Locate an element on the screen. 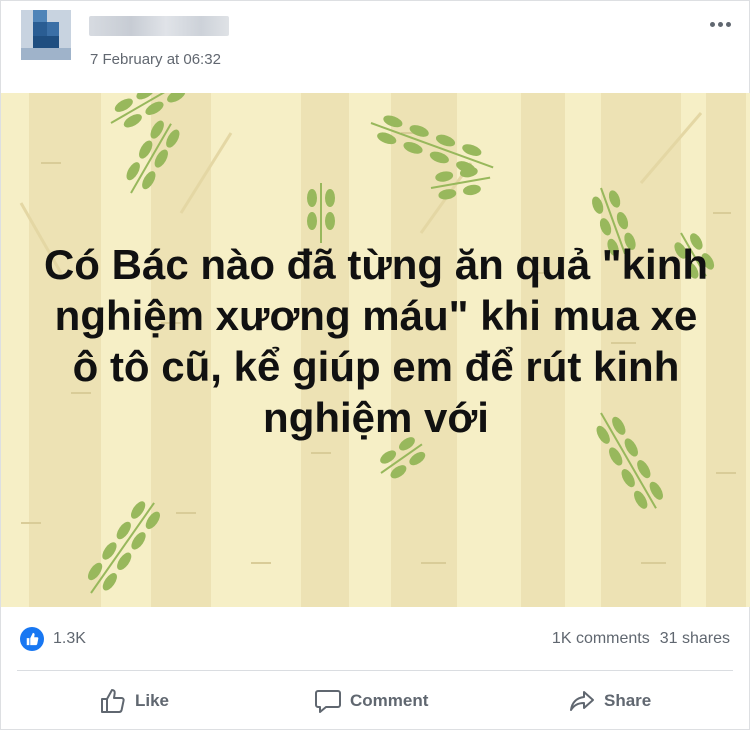  author-name is located at coordinates (159, 26).